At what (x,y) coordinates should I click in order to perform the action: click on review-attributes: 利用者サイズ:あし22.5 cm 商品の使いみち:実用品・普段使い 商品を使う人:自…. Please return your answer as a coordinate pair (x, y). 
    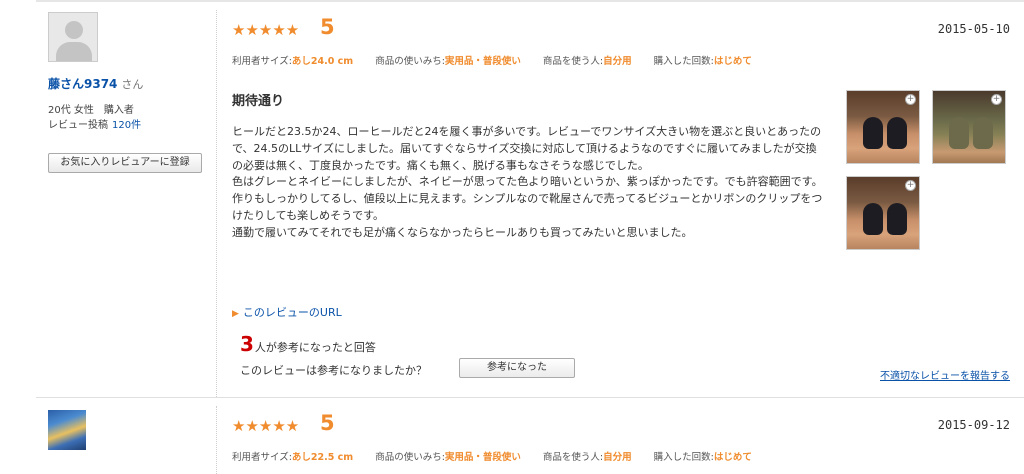
    Looking at the image, I should click on (492, 456).